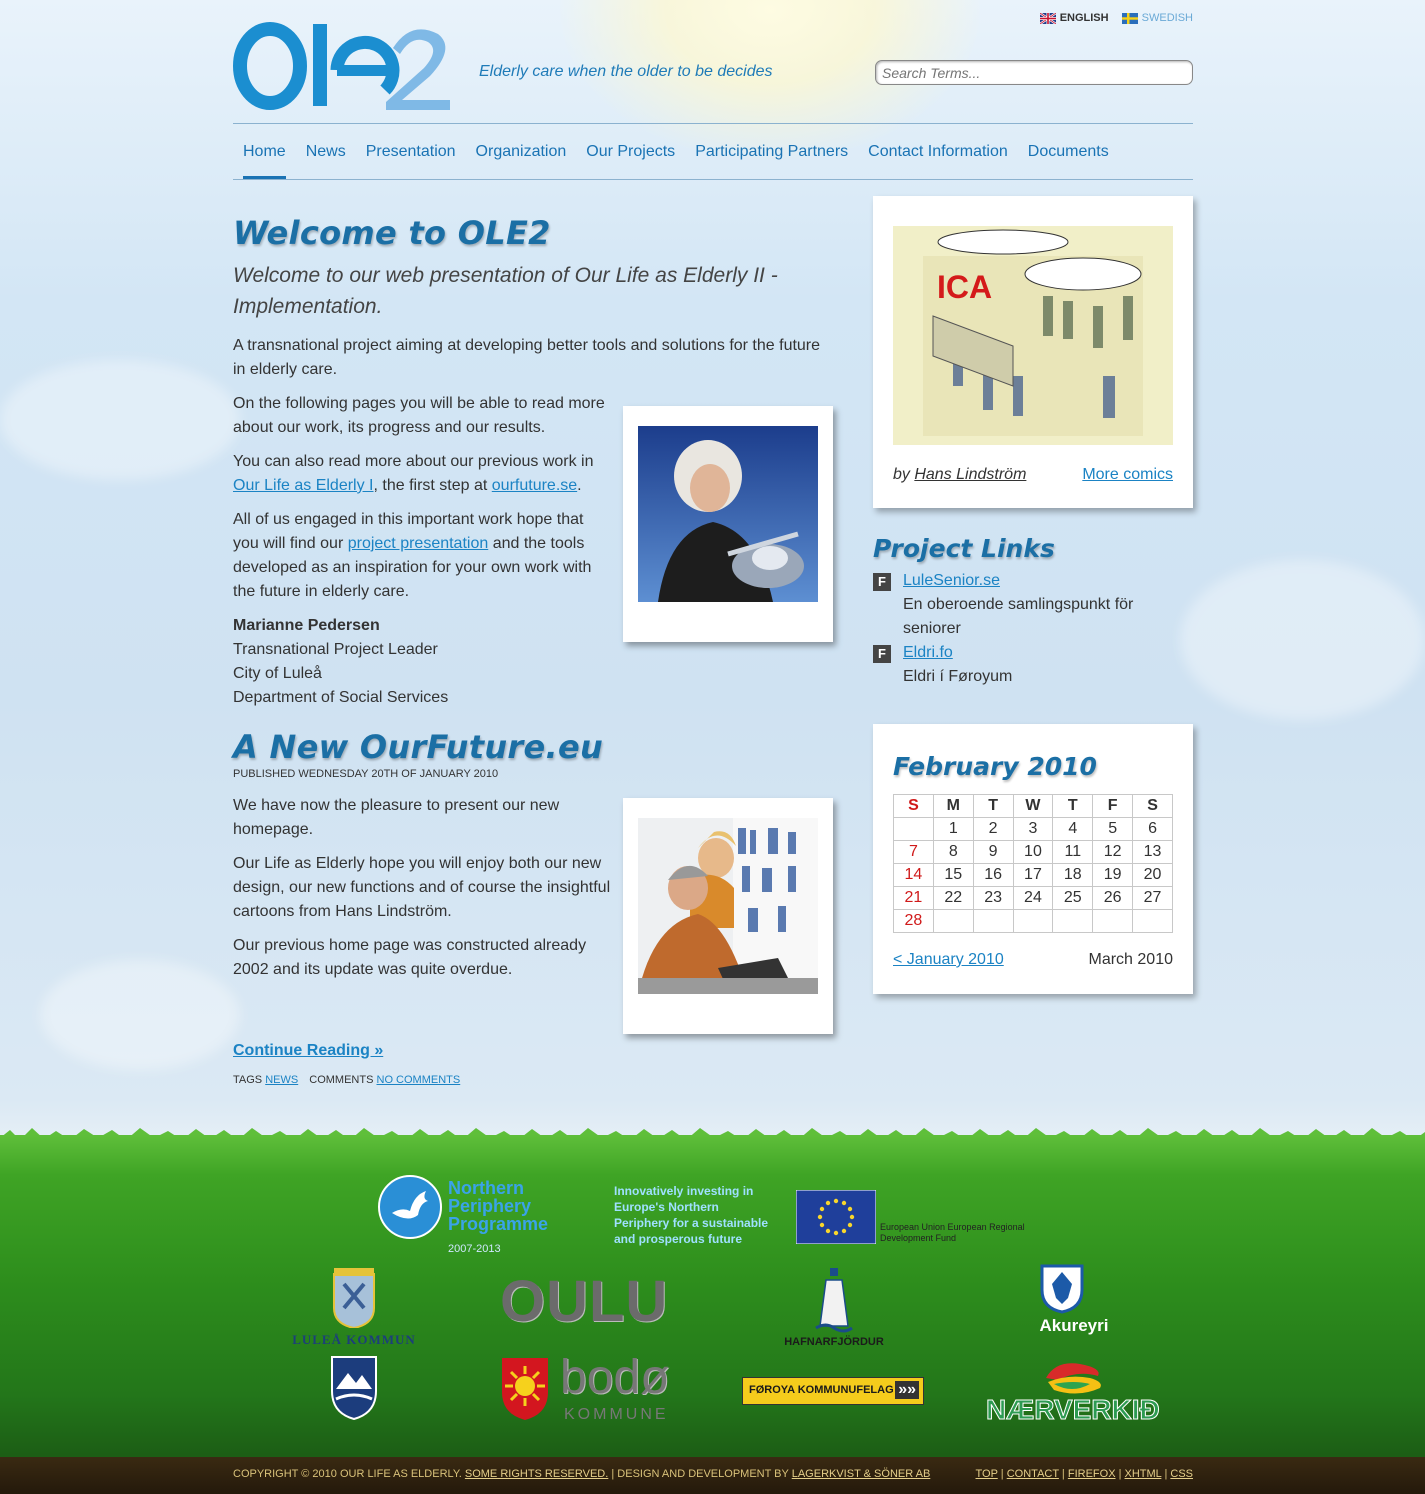 The height and width of the screenshot is (1494, 1425). Describe the element at coordinates (951, 580) in the screenshot. I see `lulesenior-link: LuleSenior.se` at that location.